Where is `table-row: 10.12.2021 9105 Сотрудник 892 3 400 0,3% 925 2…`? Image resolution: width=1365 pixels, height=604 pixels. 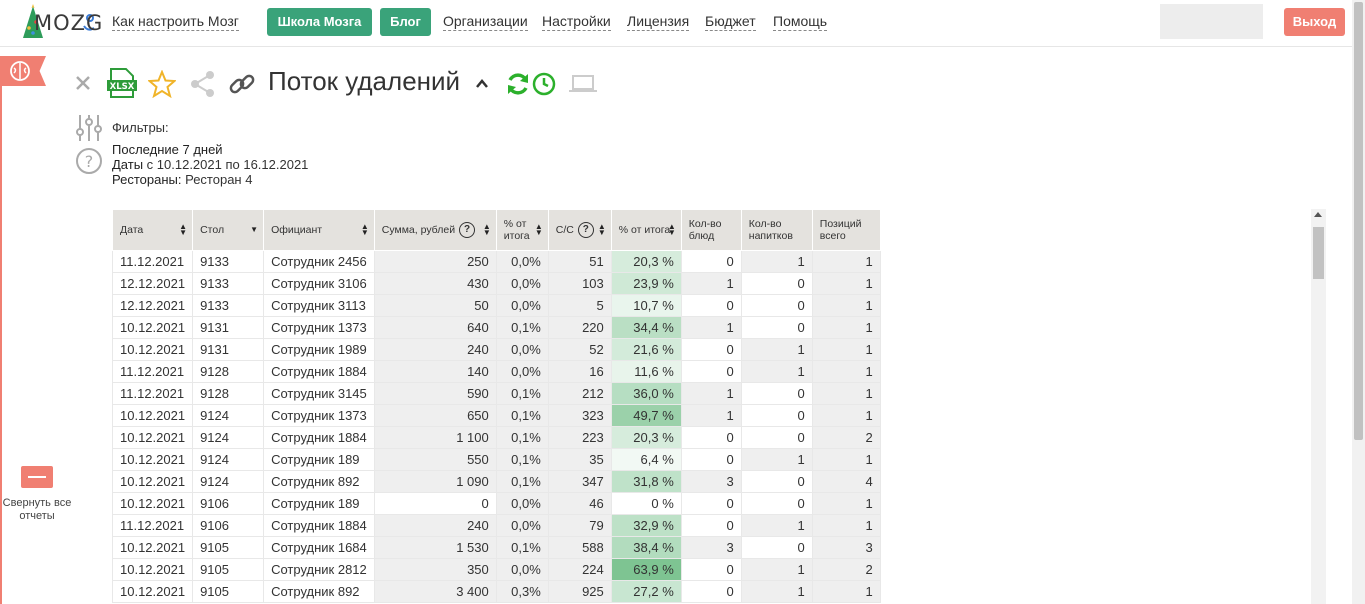 table-row: 10.12.2021 9105 Сотрудник 892 3 400 0,3% 925 2… is located at coordinates (496, 591).